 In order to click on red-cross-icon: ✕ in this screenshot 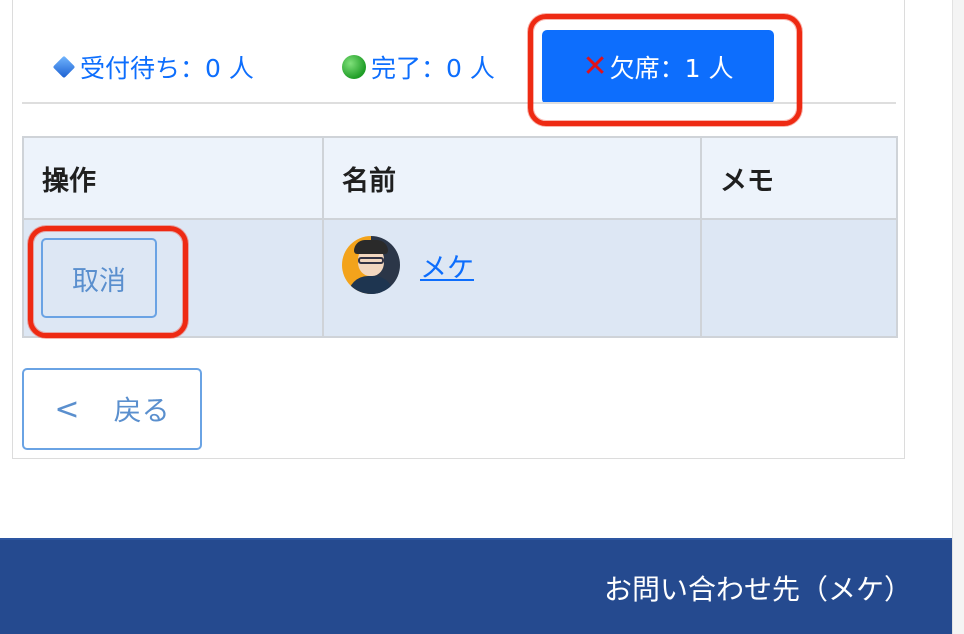, I will do `click(595, 66)`.